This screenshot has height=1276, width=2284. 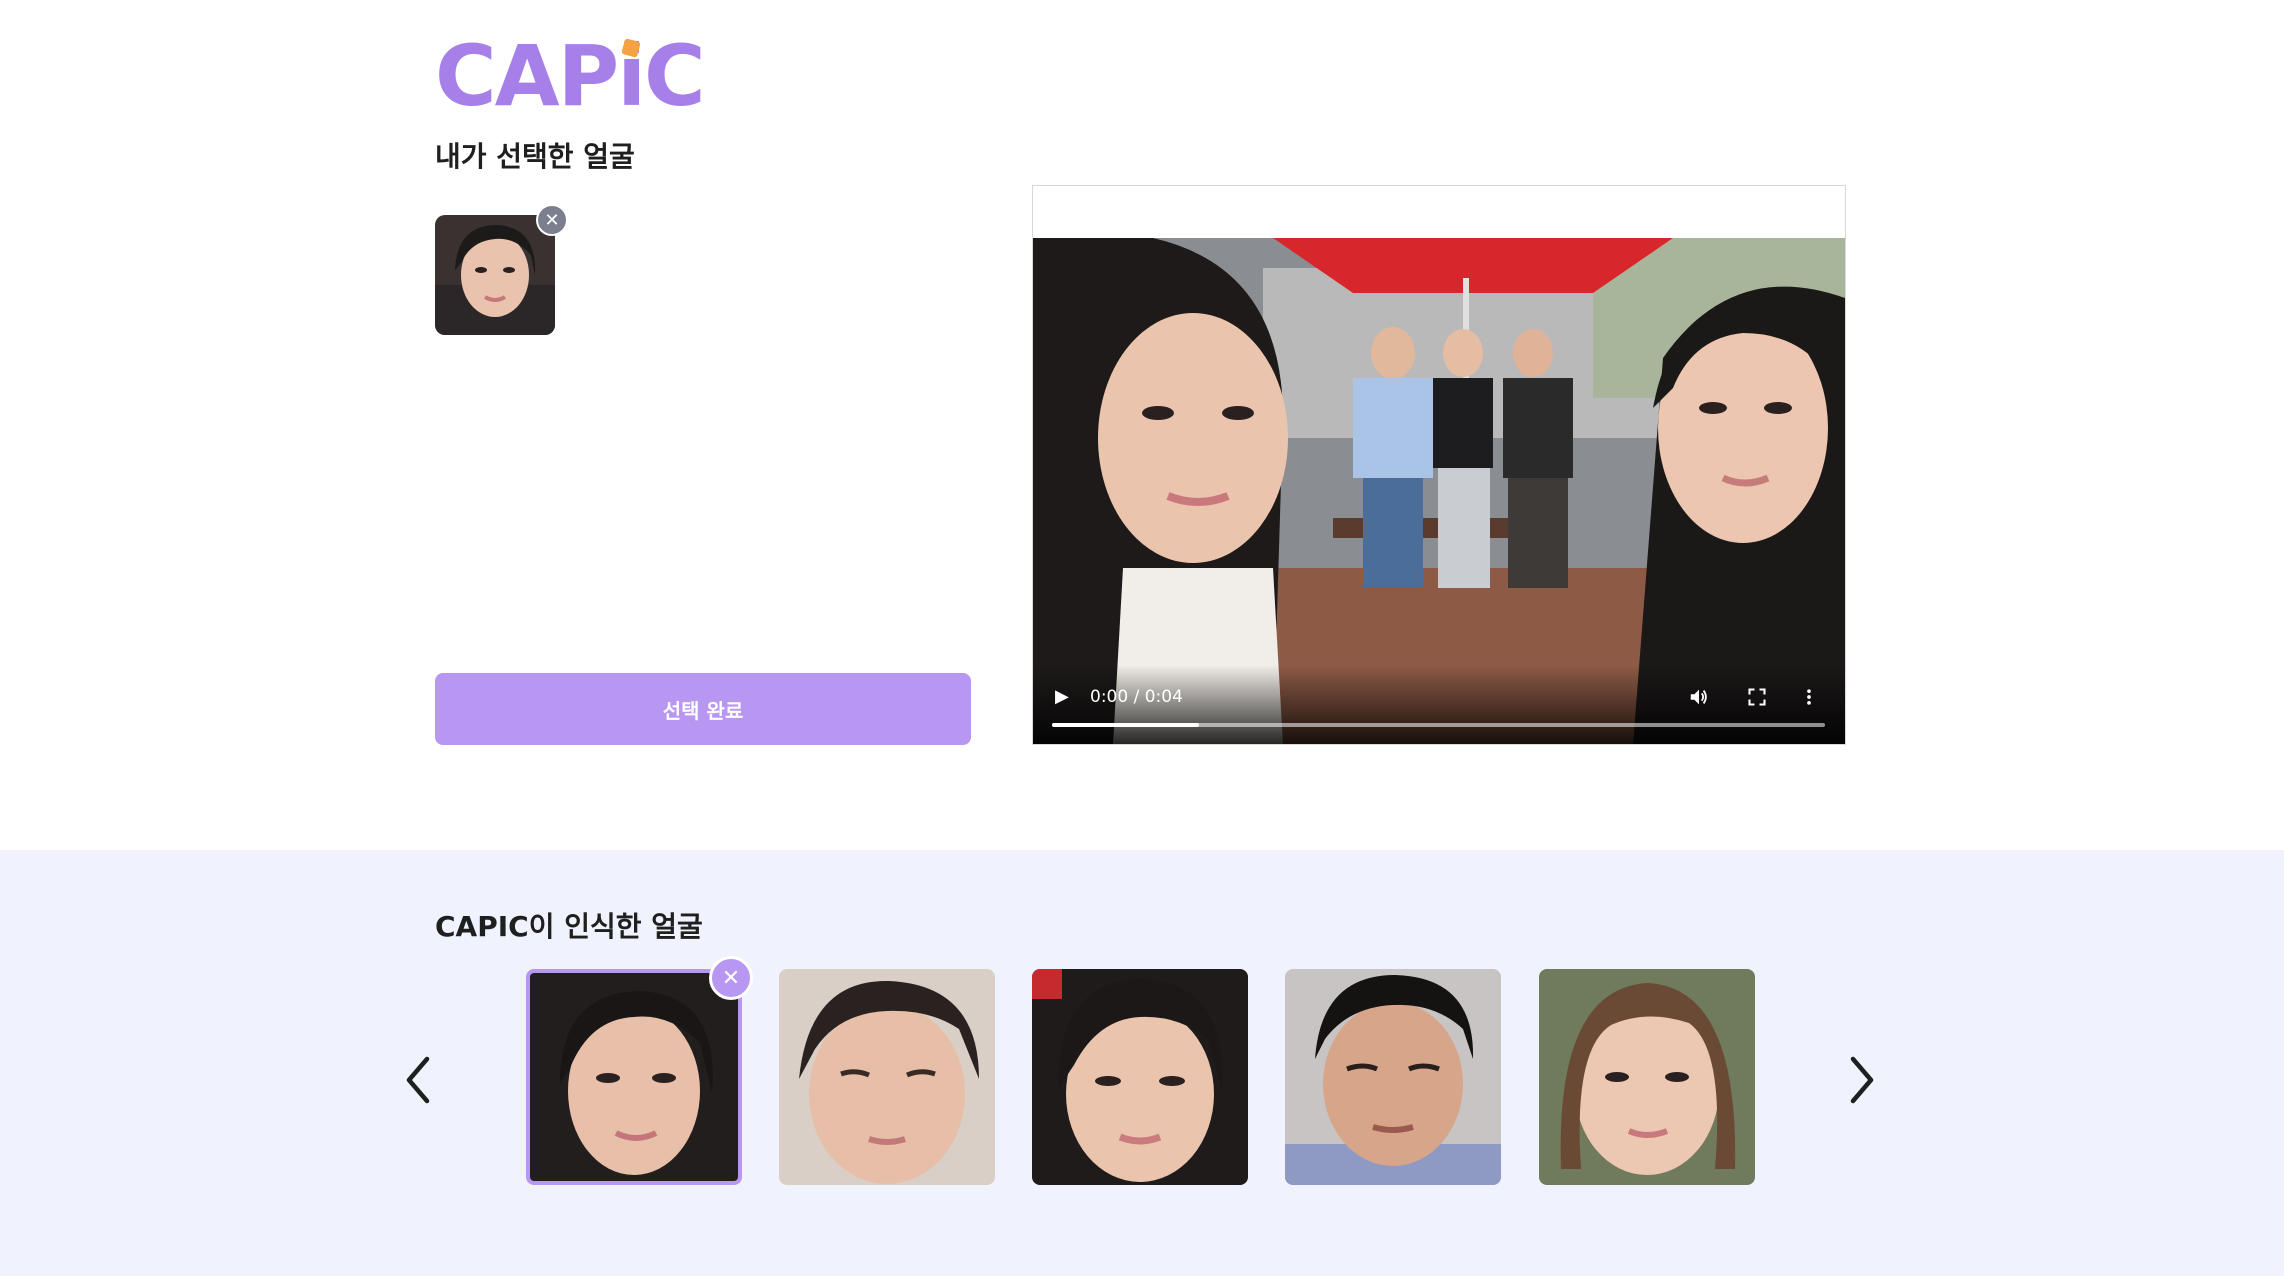 I want to click on more-vert-icon, so click(x=1809, y=697).